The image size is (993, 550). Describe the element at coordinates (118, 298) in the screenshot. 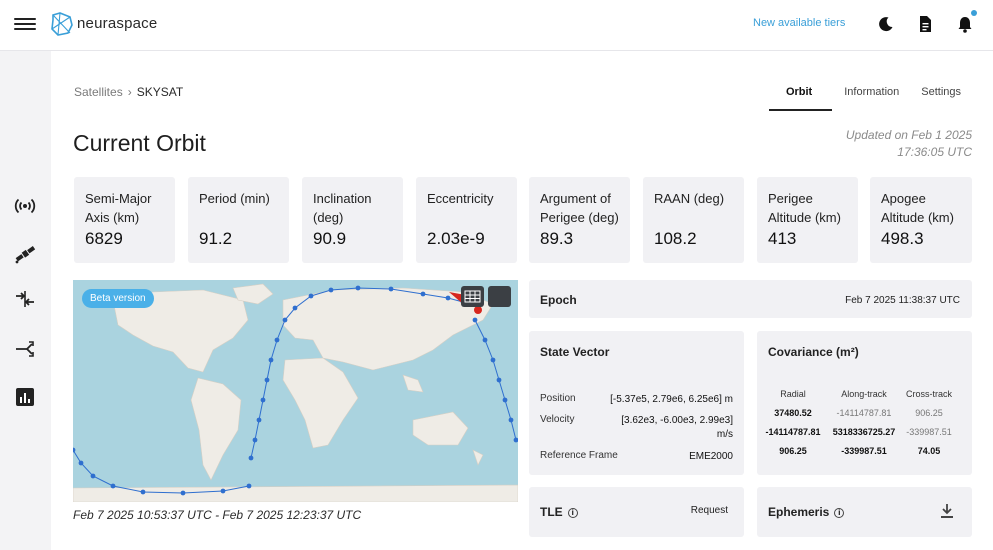

I see `beta-badge: Beta version` at that location.